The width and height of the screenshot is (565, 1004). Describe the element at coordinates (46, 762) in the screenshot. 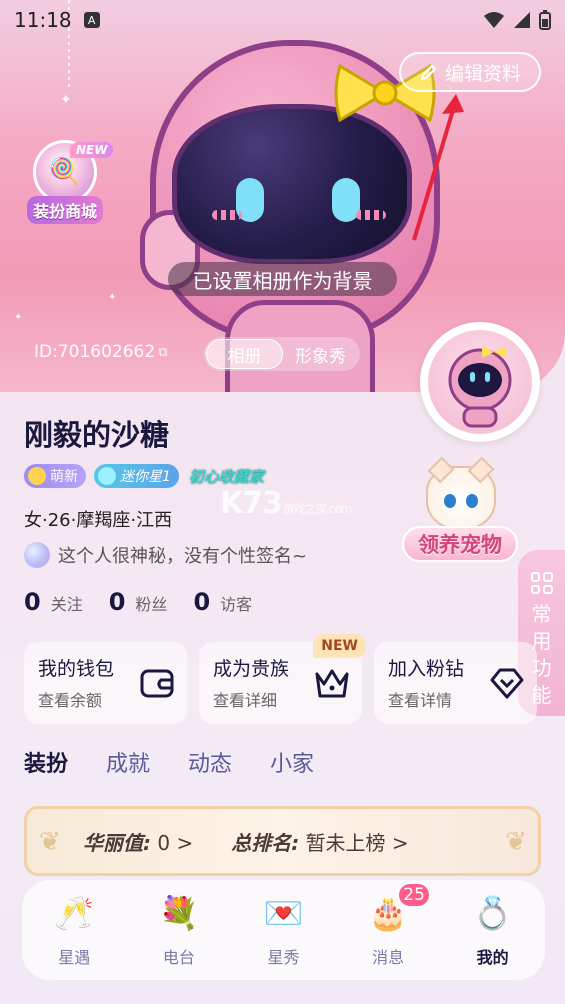

I see `tab-dressup: 装扮` at that location.